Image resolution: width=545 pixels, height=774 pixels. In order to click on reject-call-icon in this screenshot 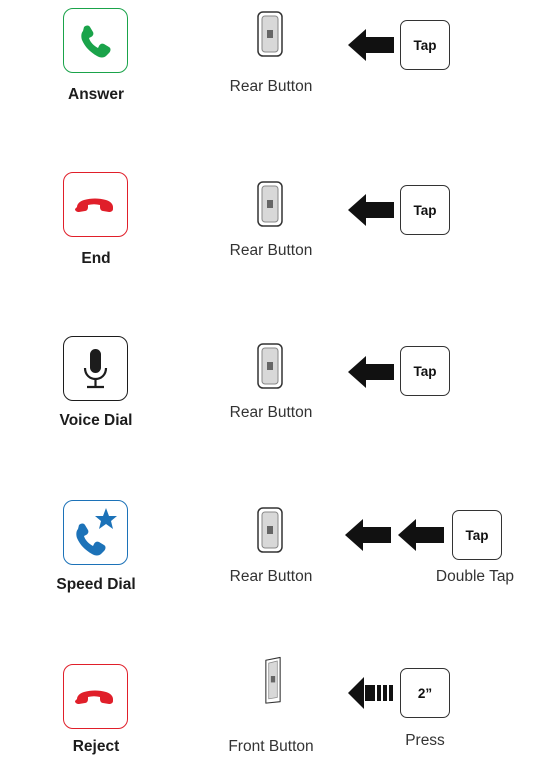, I will do `click(95, 696)`.